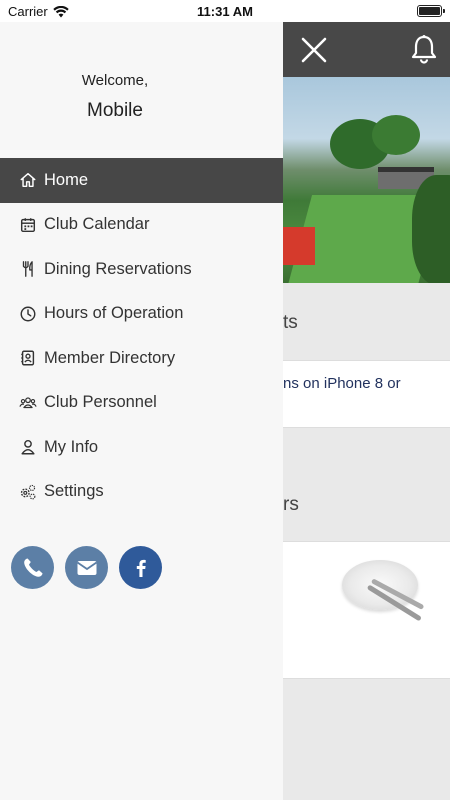 The width and height of the screenshot is (450, 800). Describe the element at coordinates (383, 591) in the screenshot. I see `plate-image` at that location.